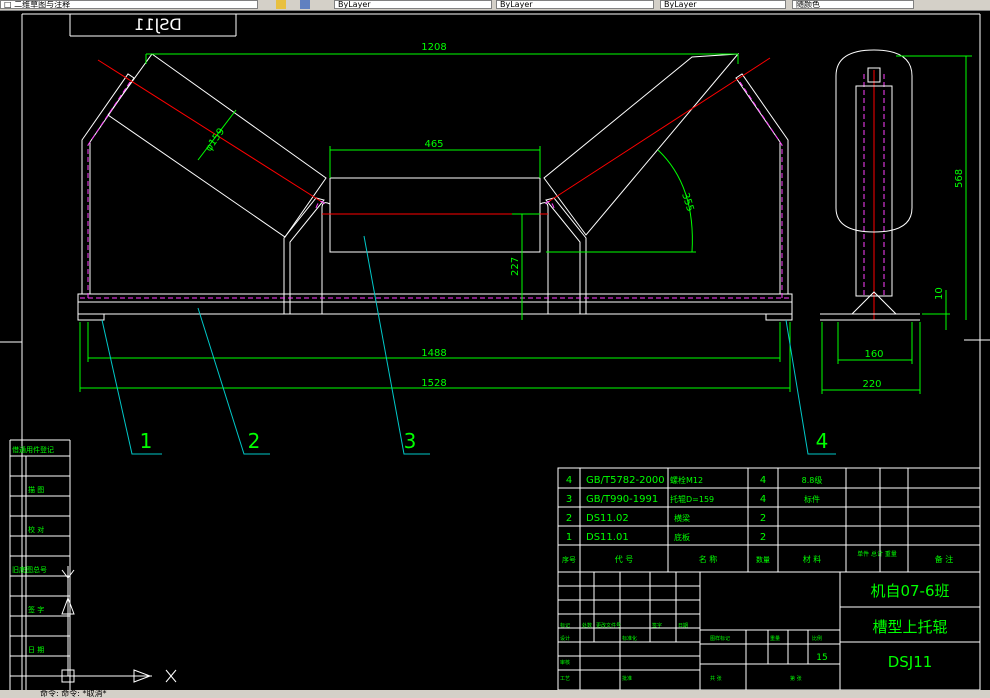 This screenshot has height=698, width=990. What do you see at coordinates (720, 638) in the screenshot?
I see `svg-text: 图样标记` at bounding box center [720, 638].